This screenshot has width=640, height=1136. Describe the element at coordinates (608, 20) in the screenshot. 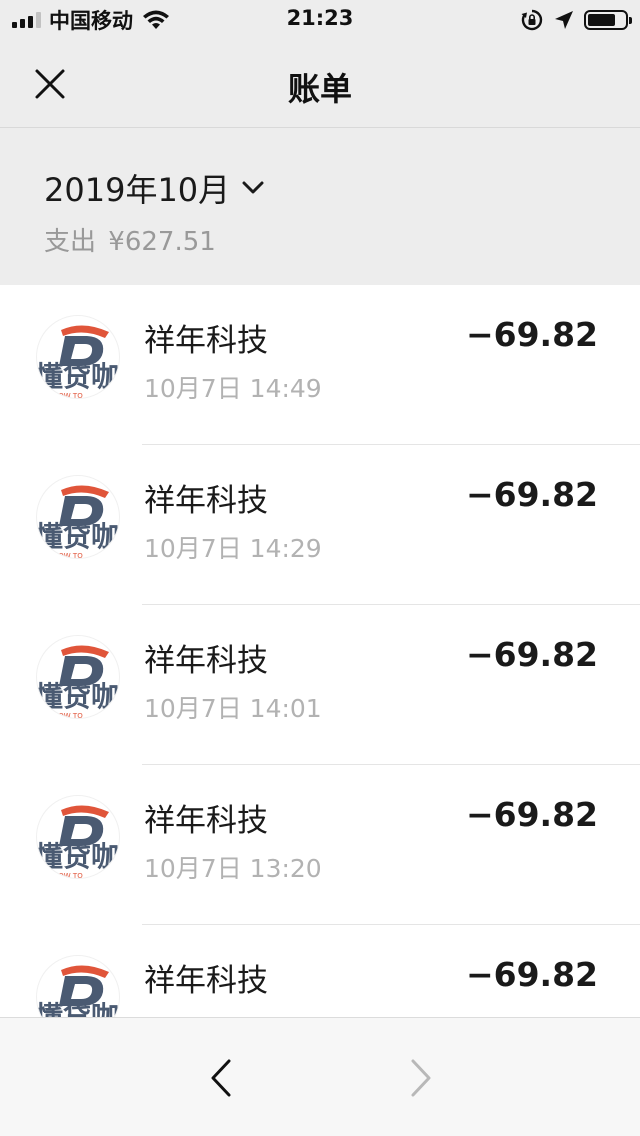

I see `battery-icon` at that location.